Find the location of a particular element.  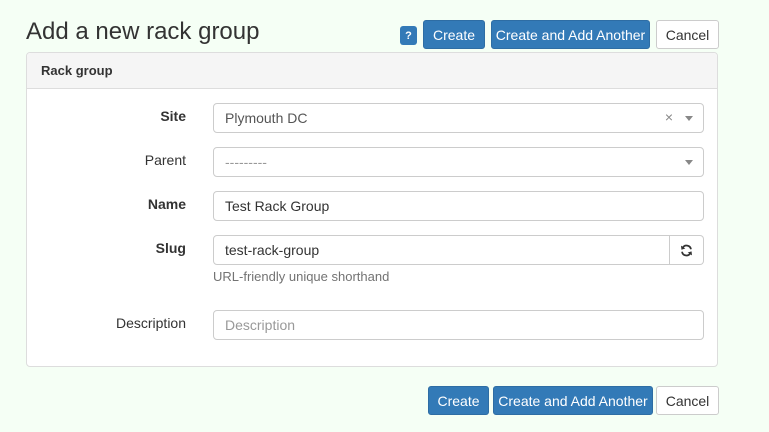

description-placeholder: Description is located at coordinates (260, 325).